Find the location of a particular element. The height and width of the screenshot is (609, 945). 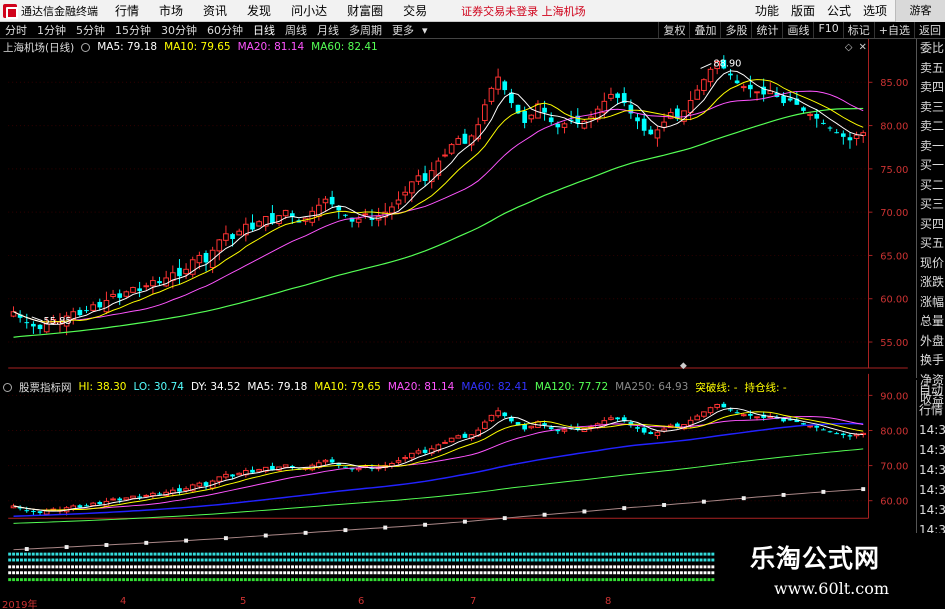

tab-weekly: 周线 is located at coordinates (296, 30).